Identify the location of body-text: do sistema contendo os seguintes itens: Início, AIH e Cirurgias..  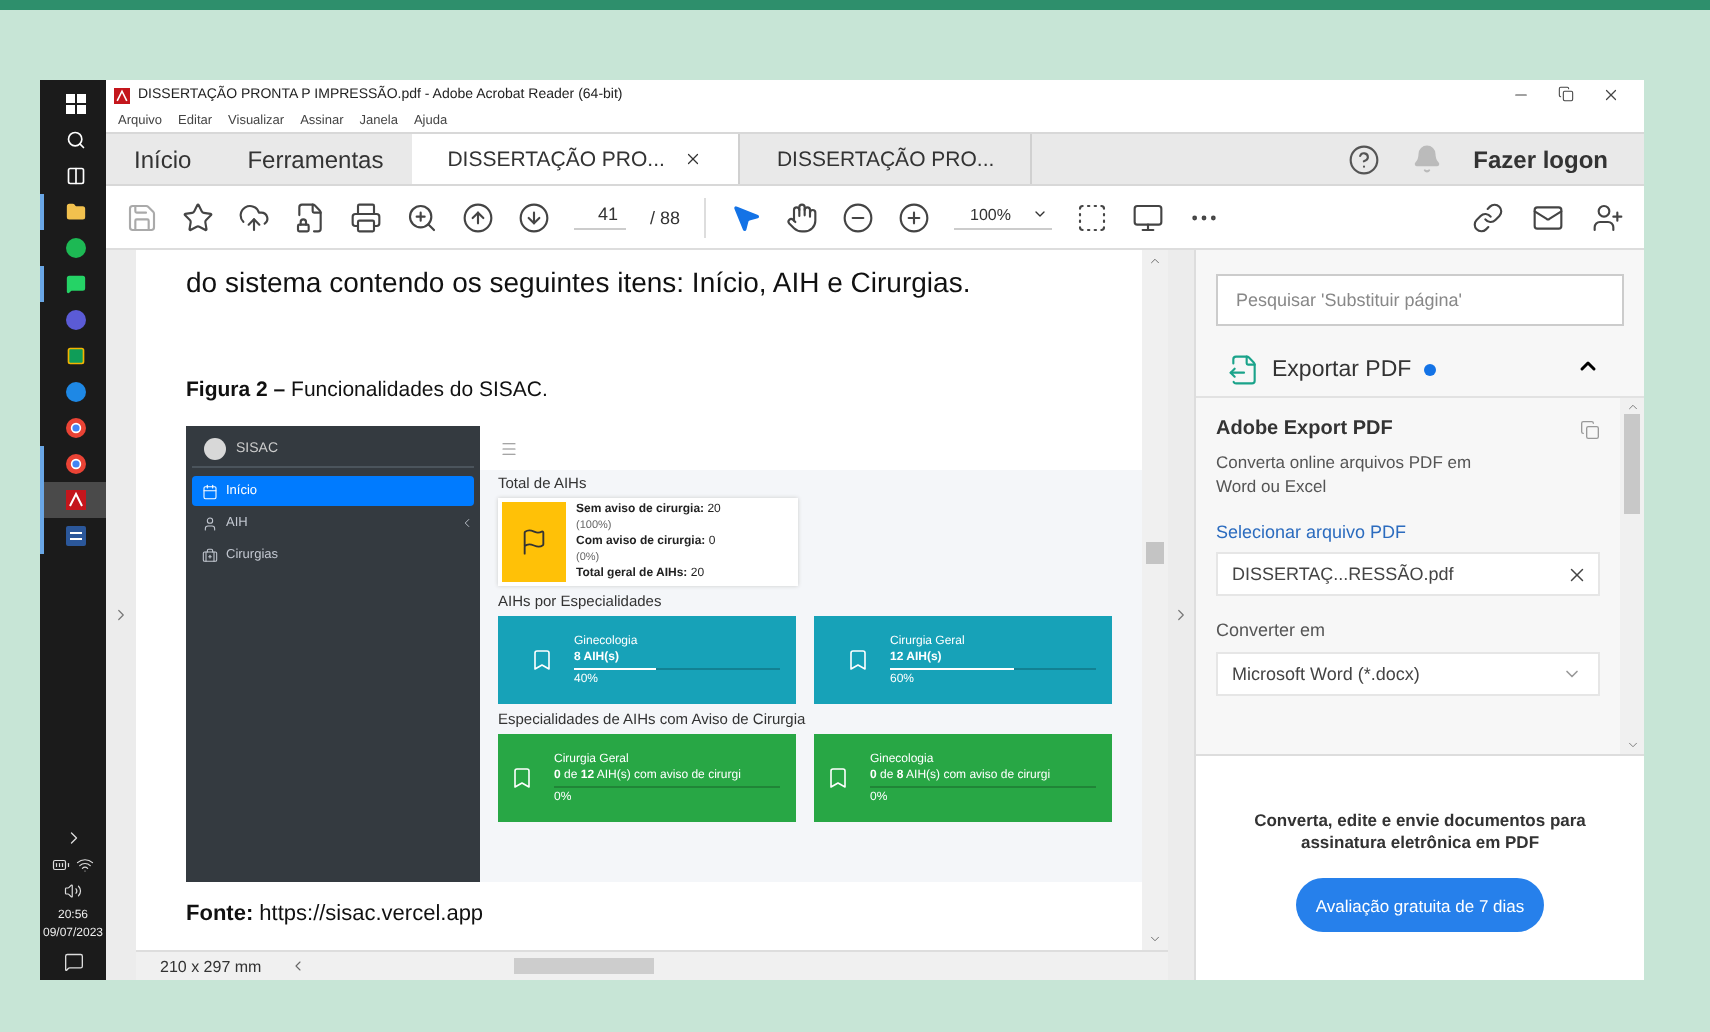
(579, 282).